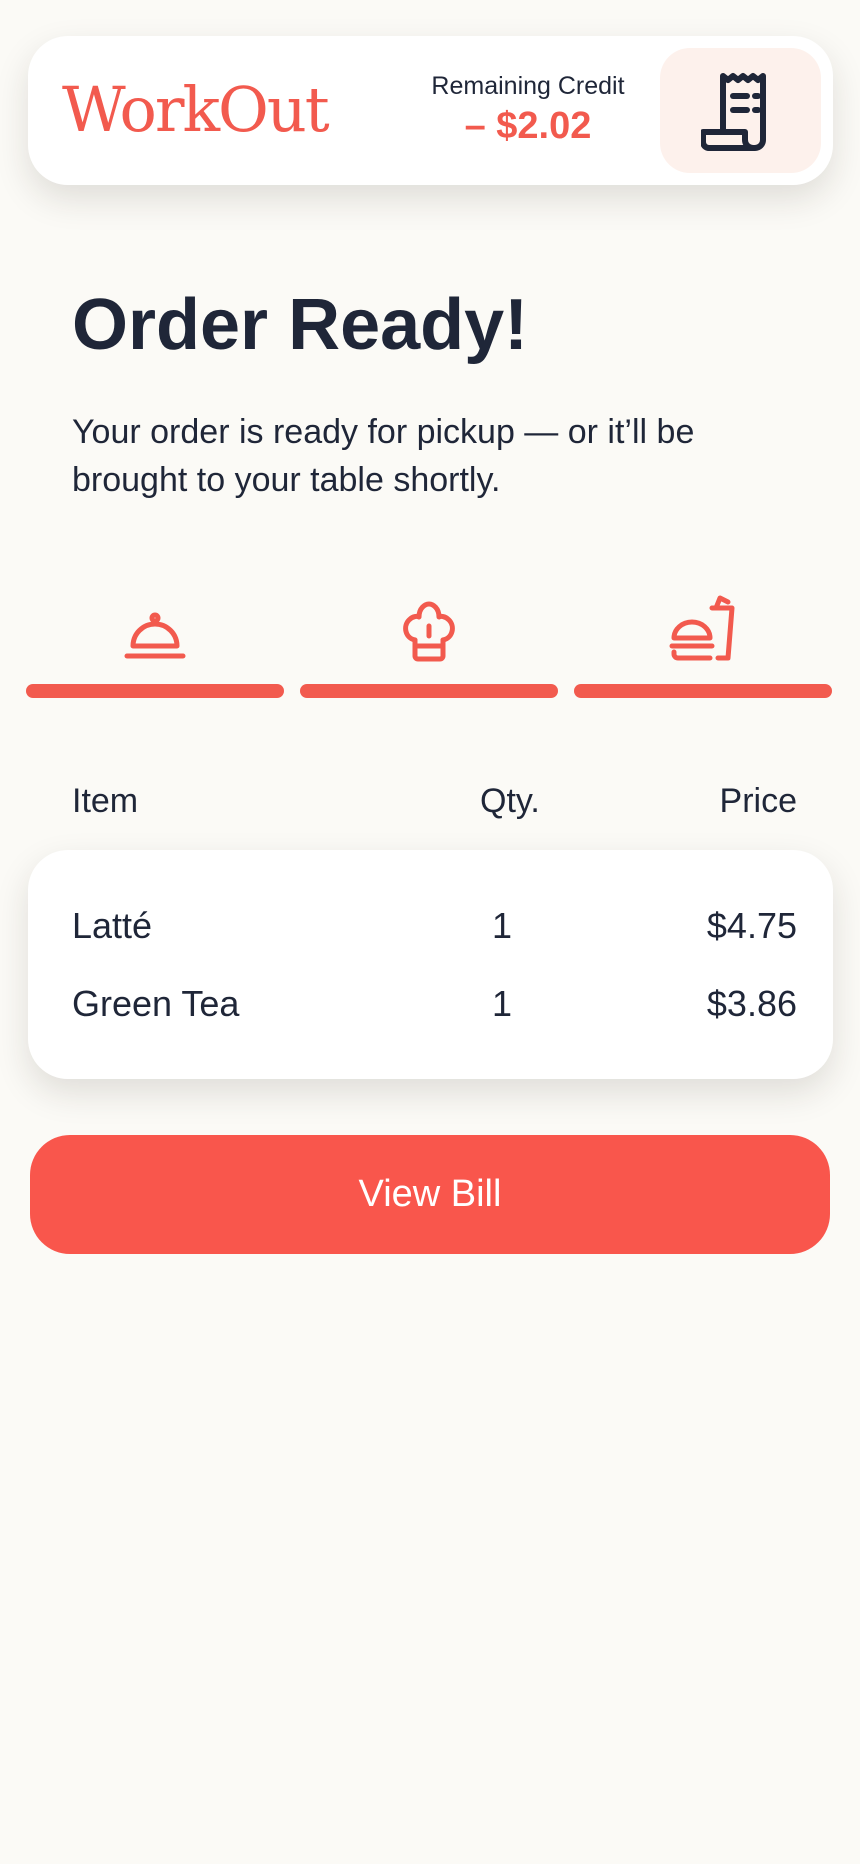 The image size is (860, 1864). What do you see at coordinates (430, 1194) in the screenshot?
I see `view-bill-button: View Bill` at bounding box center [430, 1194].